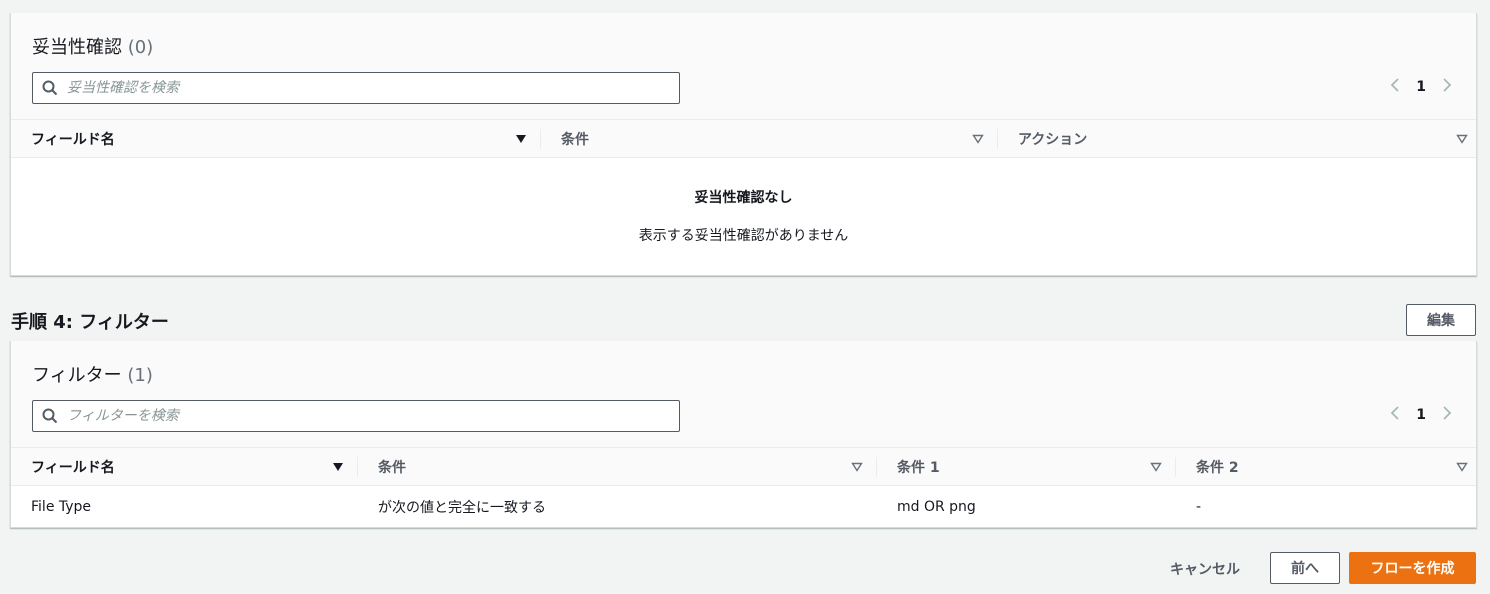 The width and height of the screenshot is (1490, 594). Describe the element at coordinates (1326, 466) in the screenshot. I see `column-header-condition-2: 条件 2` at that location.